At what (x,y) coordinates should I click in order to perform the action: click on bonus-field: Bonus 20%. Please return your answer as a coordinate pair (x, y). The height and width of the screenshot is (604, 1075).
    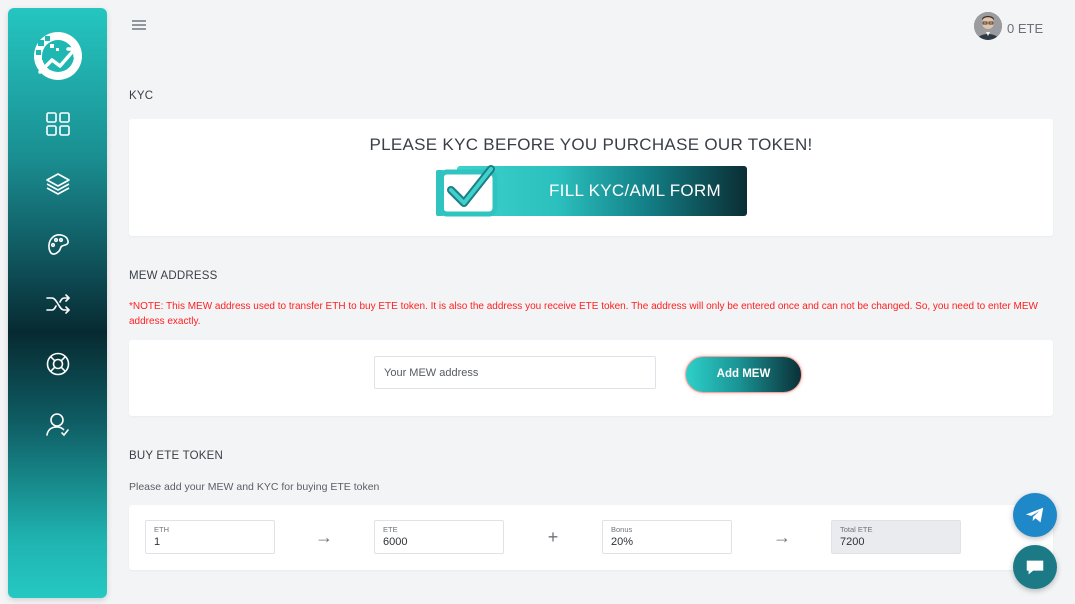
    Looking at the image, I should click on (667, 537).